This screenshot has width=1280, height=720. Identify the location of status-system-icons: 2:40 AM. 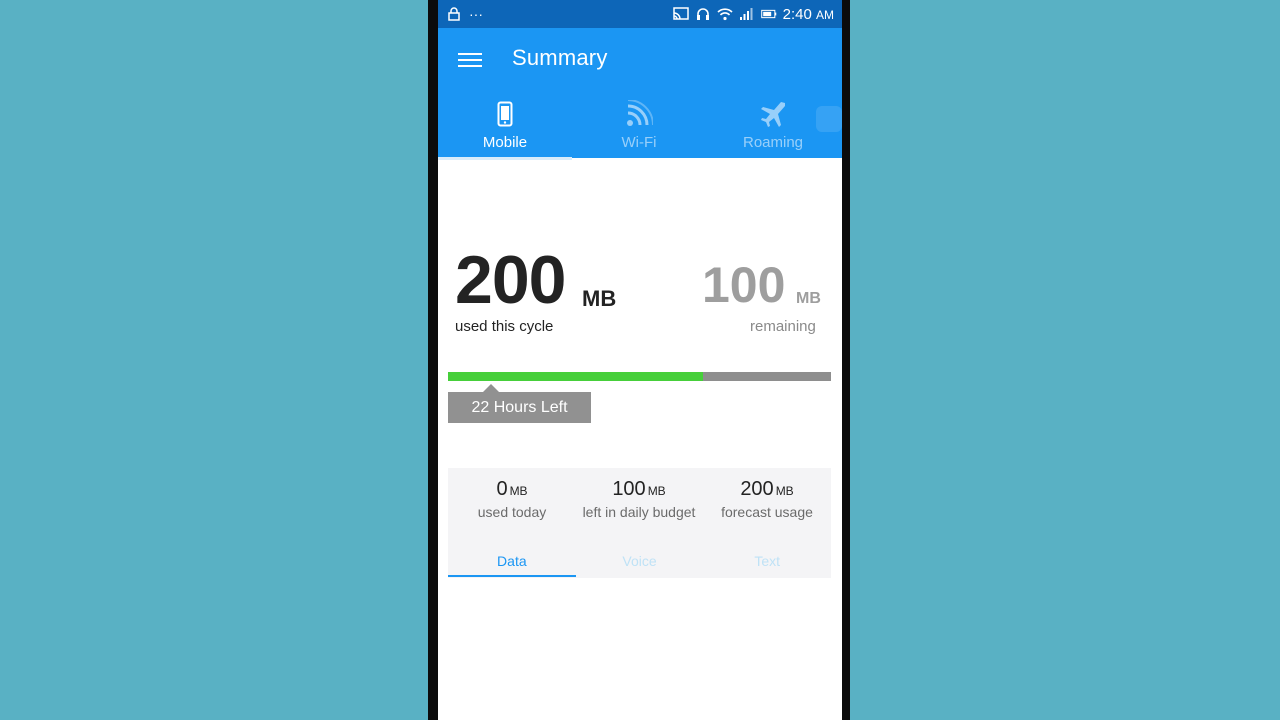
(753, 14).